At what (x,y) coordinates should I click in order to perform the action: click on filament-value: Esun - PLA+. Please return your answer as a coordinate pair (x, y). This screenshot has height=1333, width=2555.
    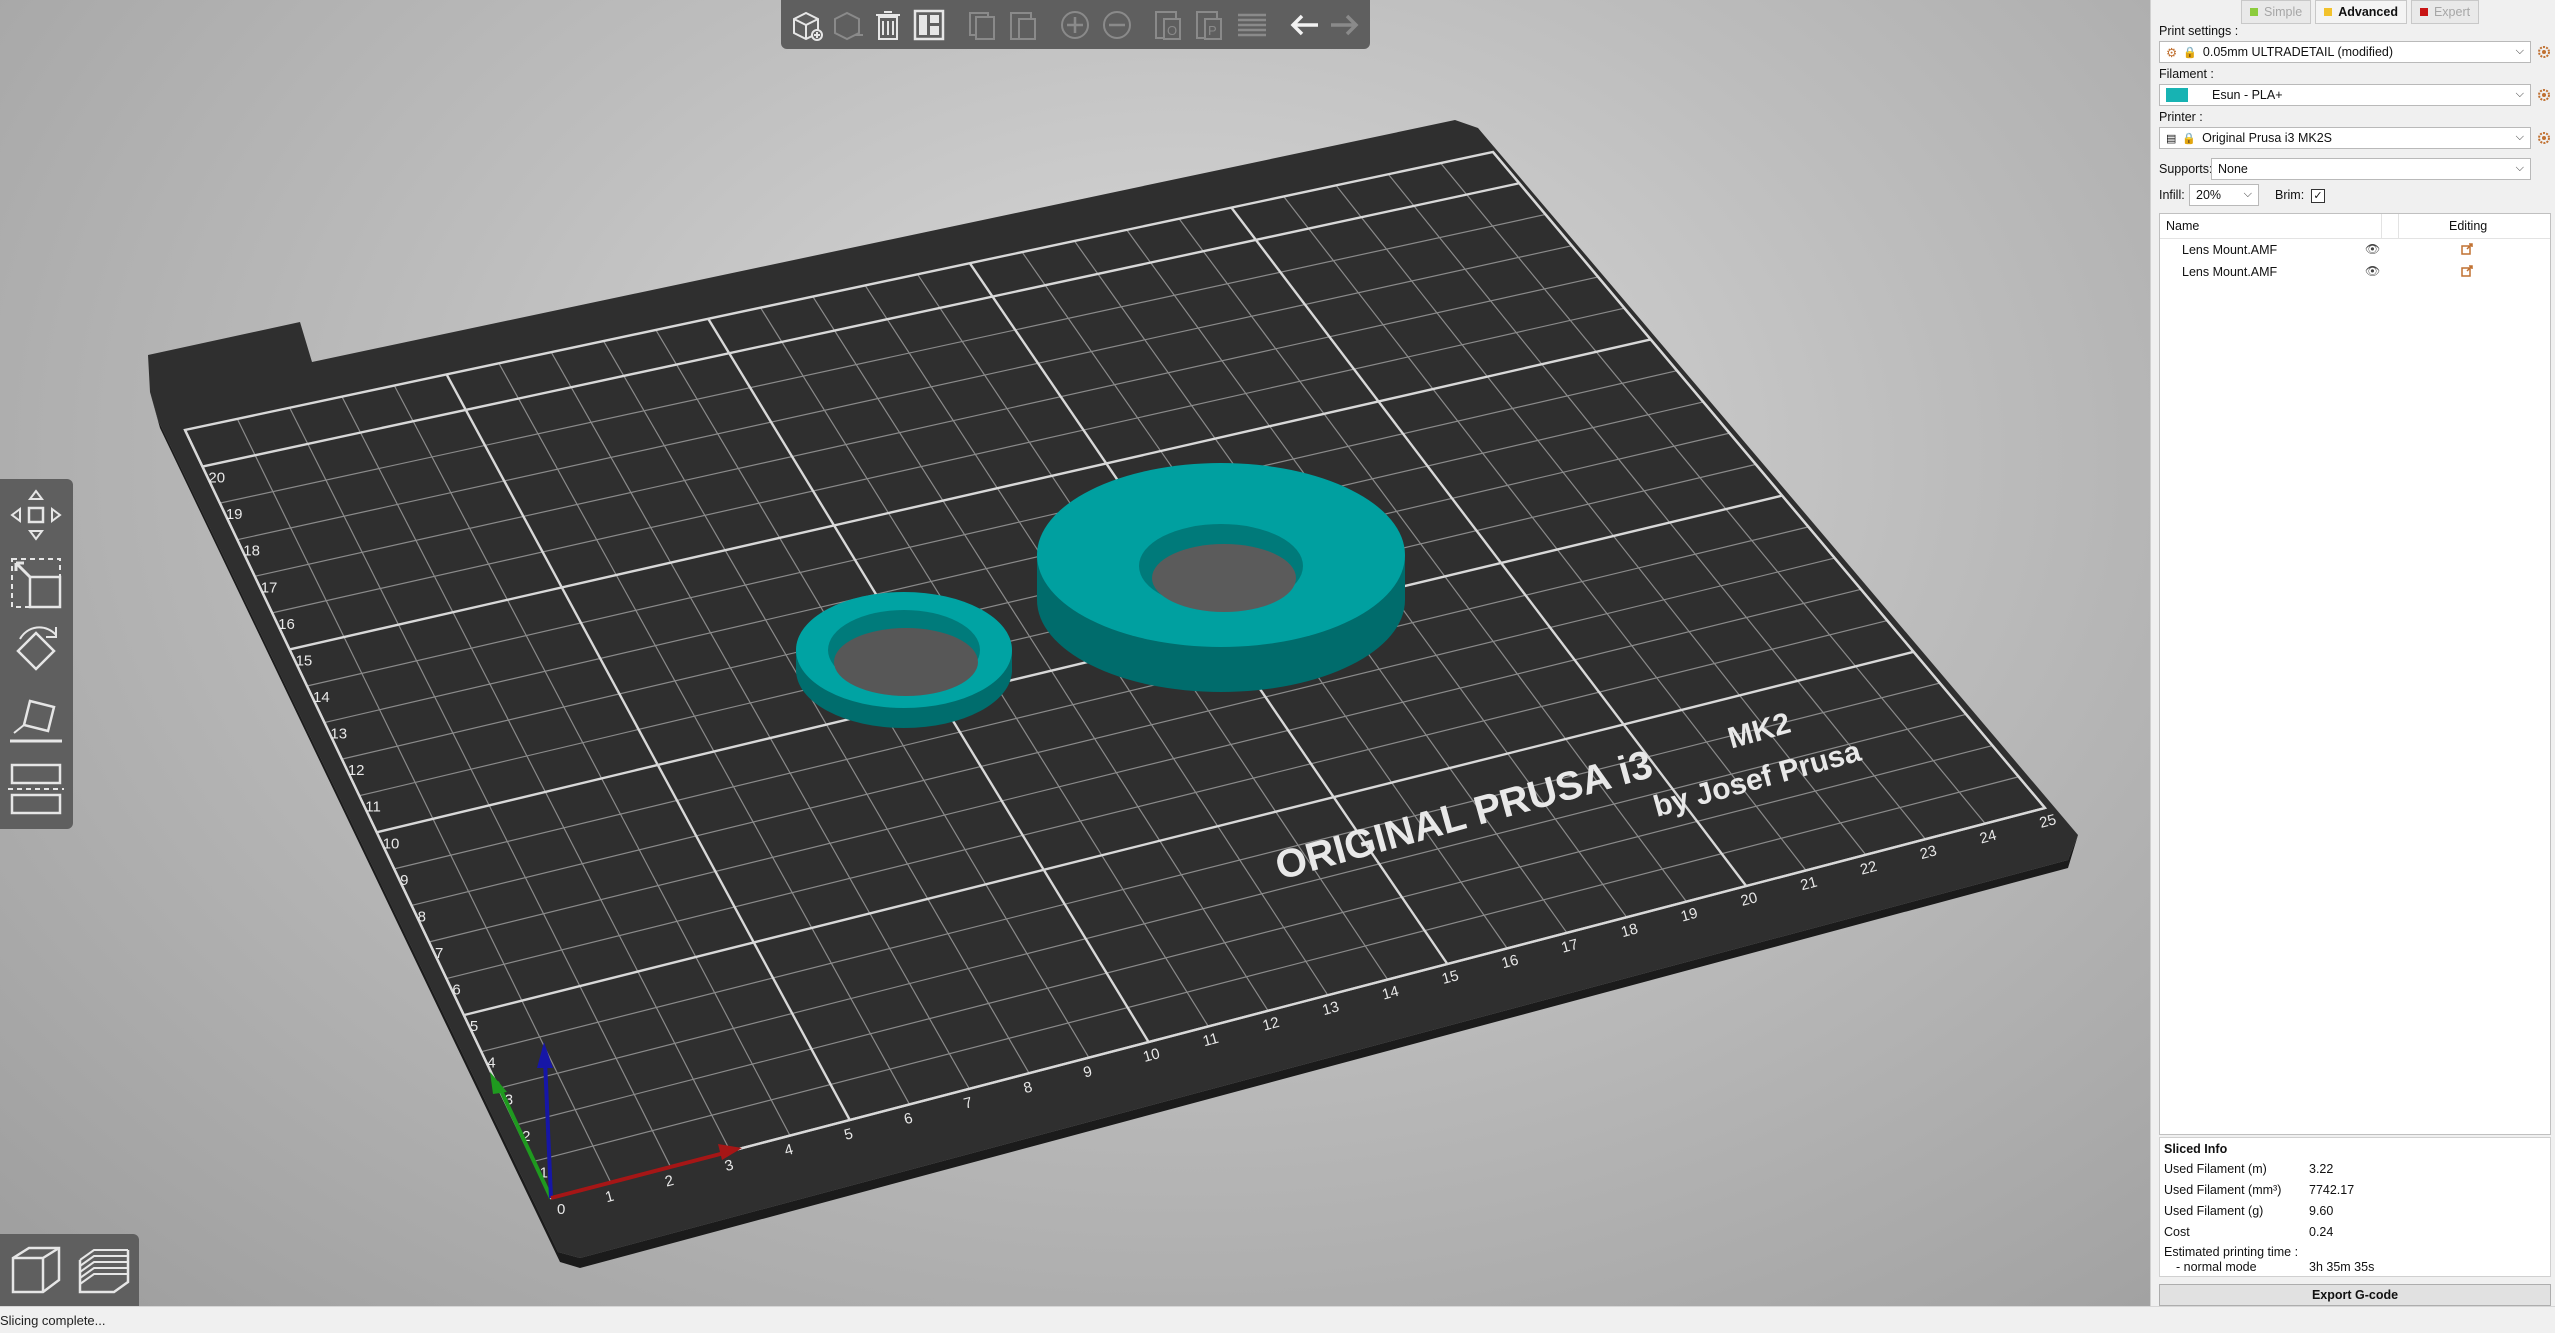
    Looking at the image, I should click on (2247, 95).